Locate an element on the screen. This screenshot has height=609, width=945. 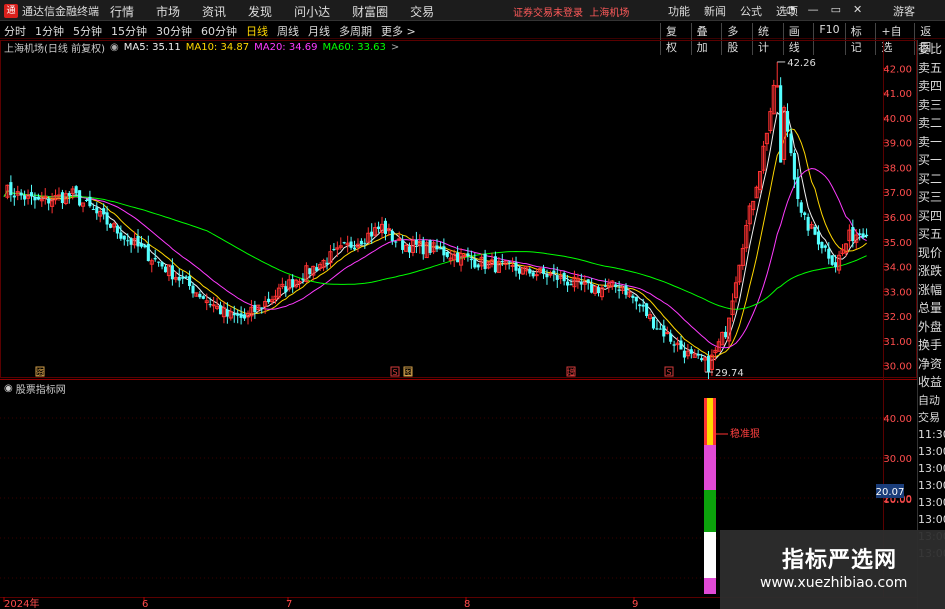
price-tick-label: 35.00 is located at coordinates (897, 243).